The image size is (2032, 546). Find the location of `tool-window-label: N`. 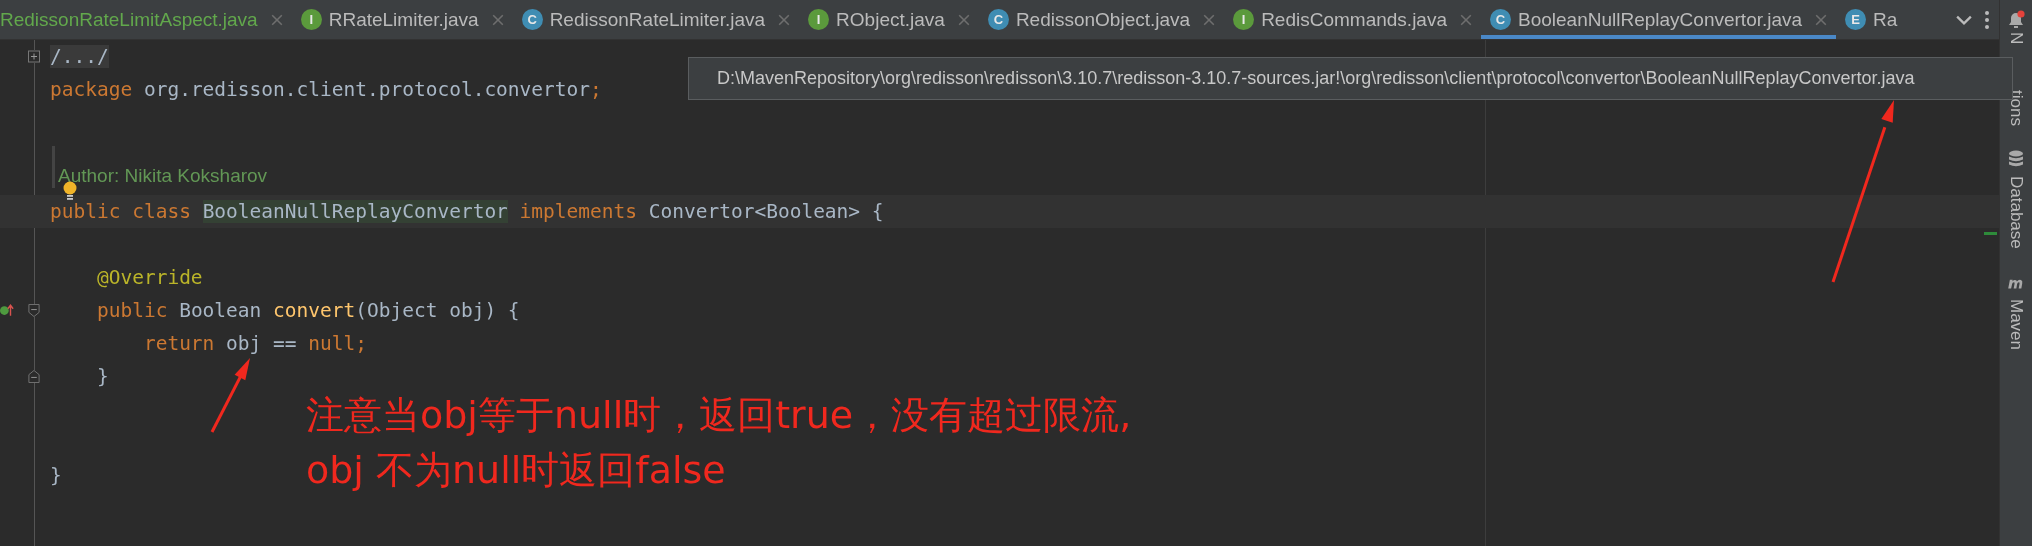

tool-window-label: N is located at coordinates (2016, 38).